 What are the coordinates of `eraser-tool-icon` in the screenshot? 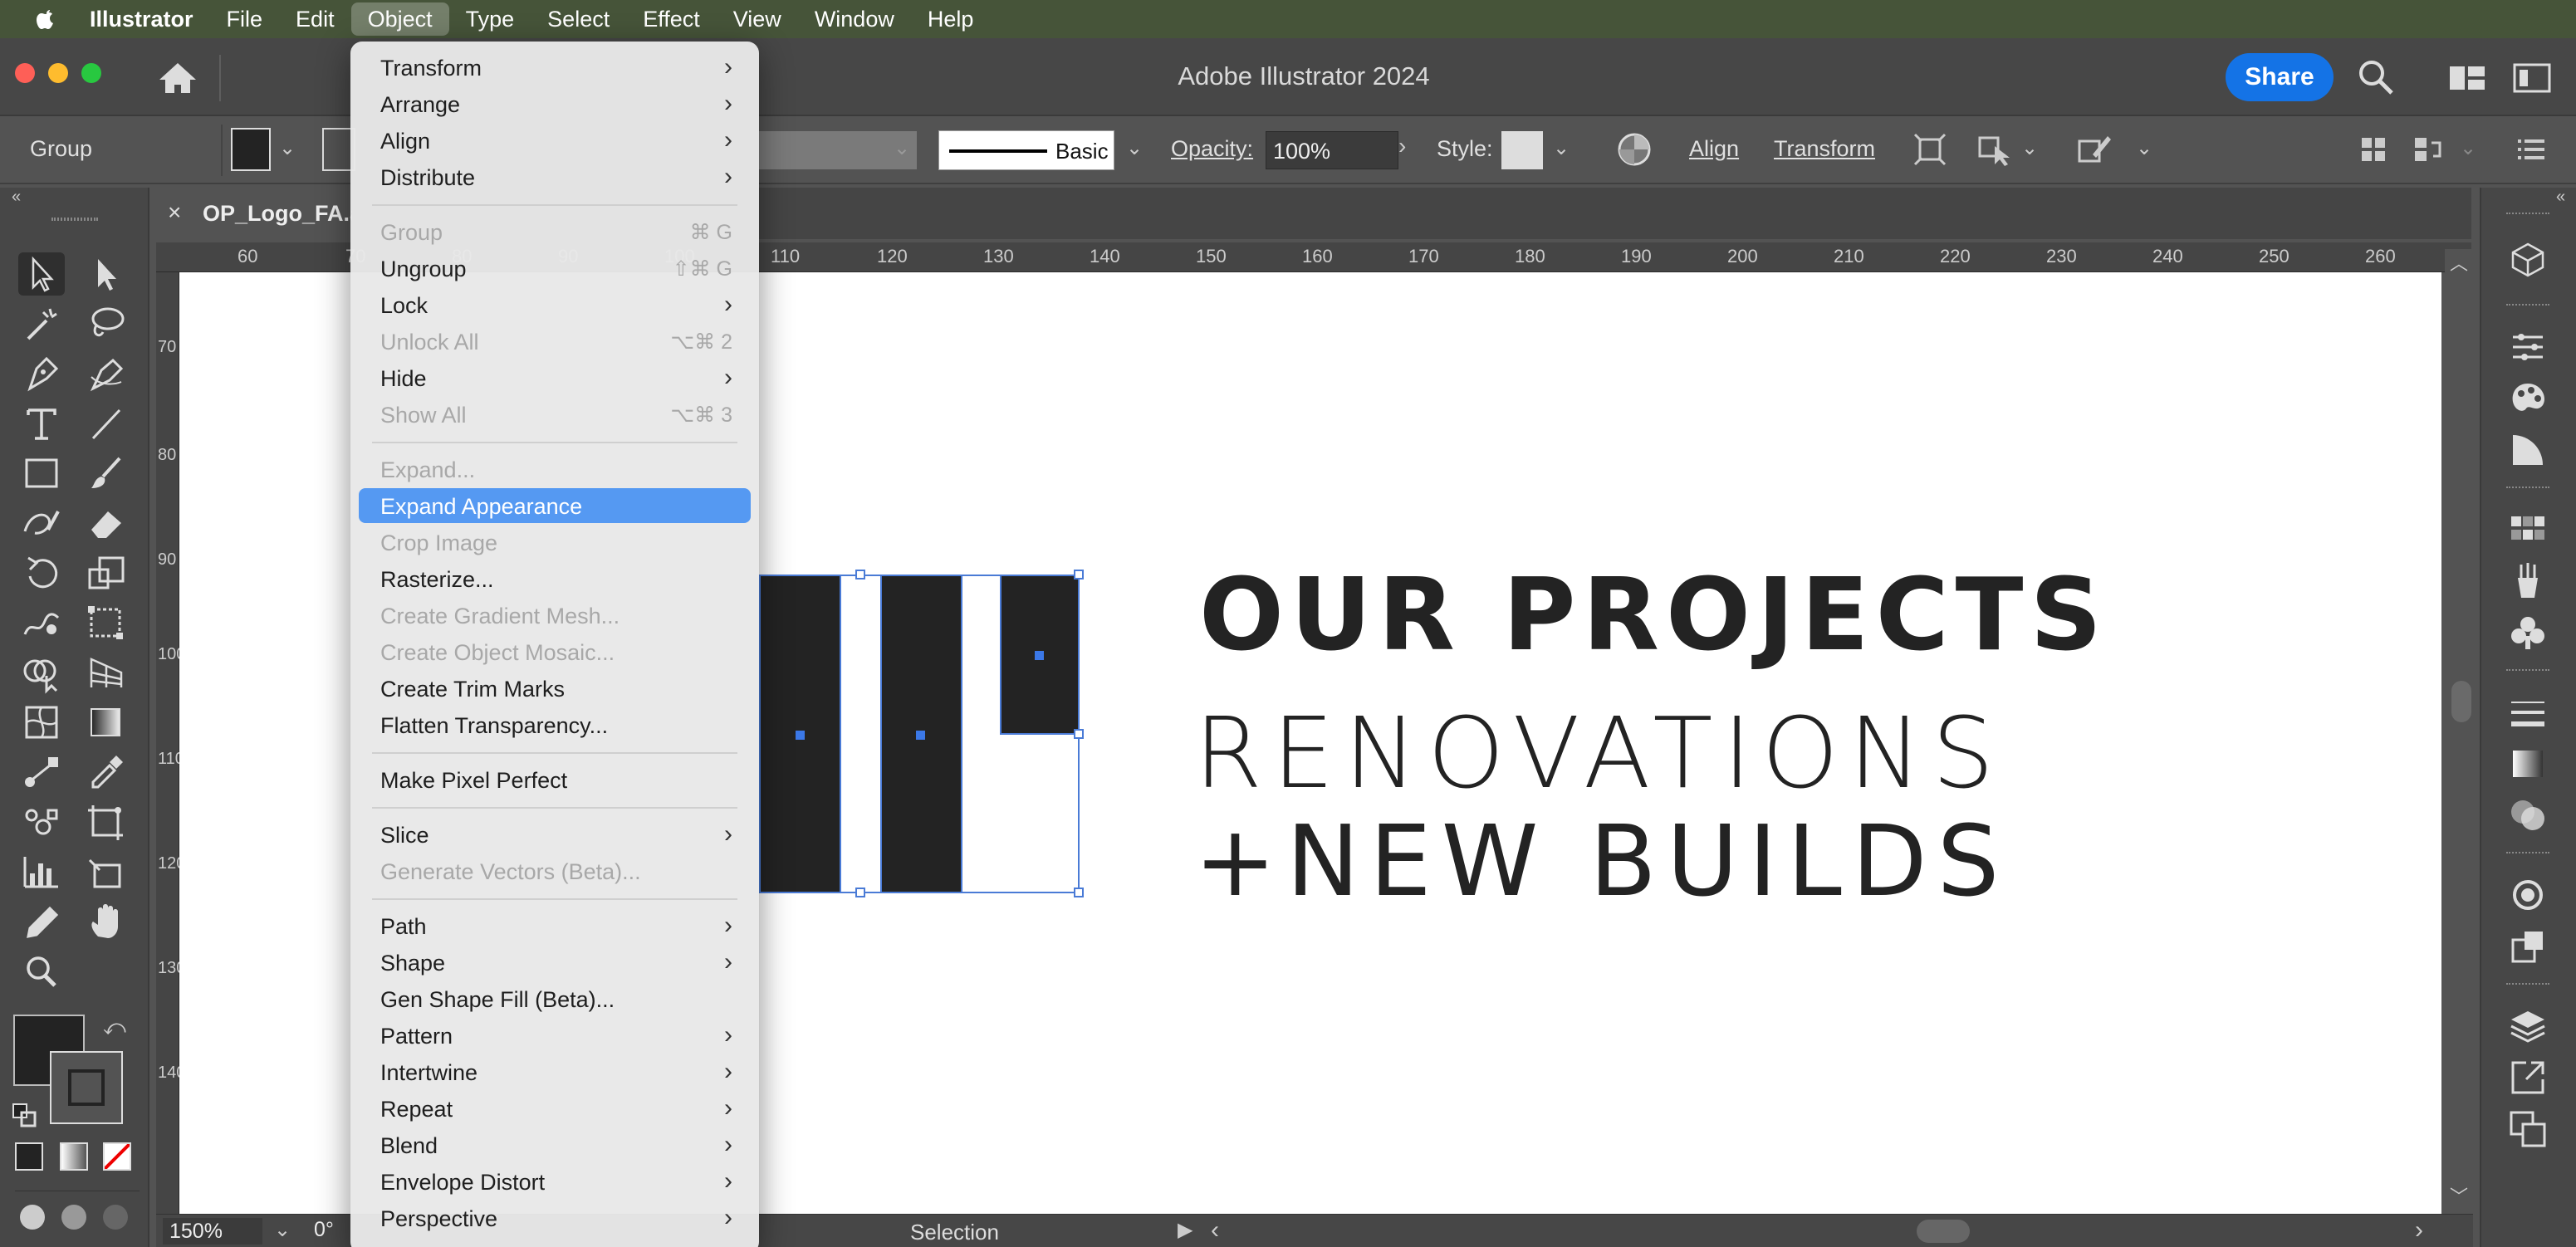 It's located at (107, 523).